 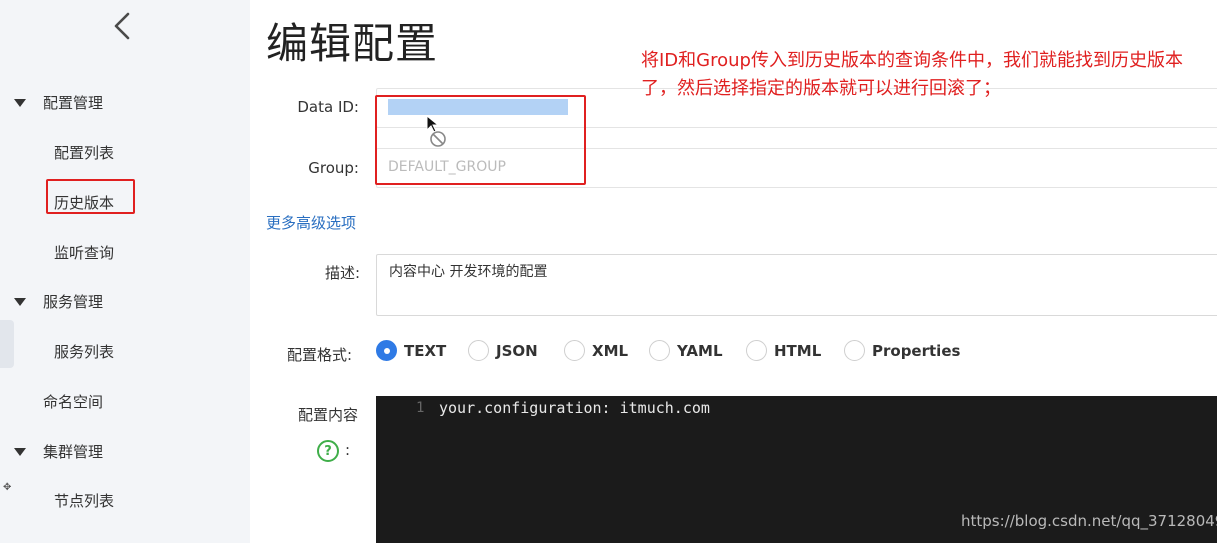 What do you see at coordinates (420, 408) in the screenshot?
I see `line-number: 1` at bounding box center [420, 408].